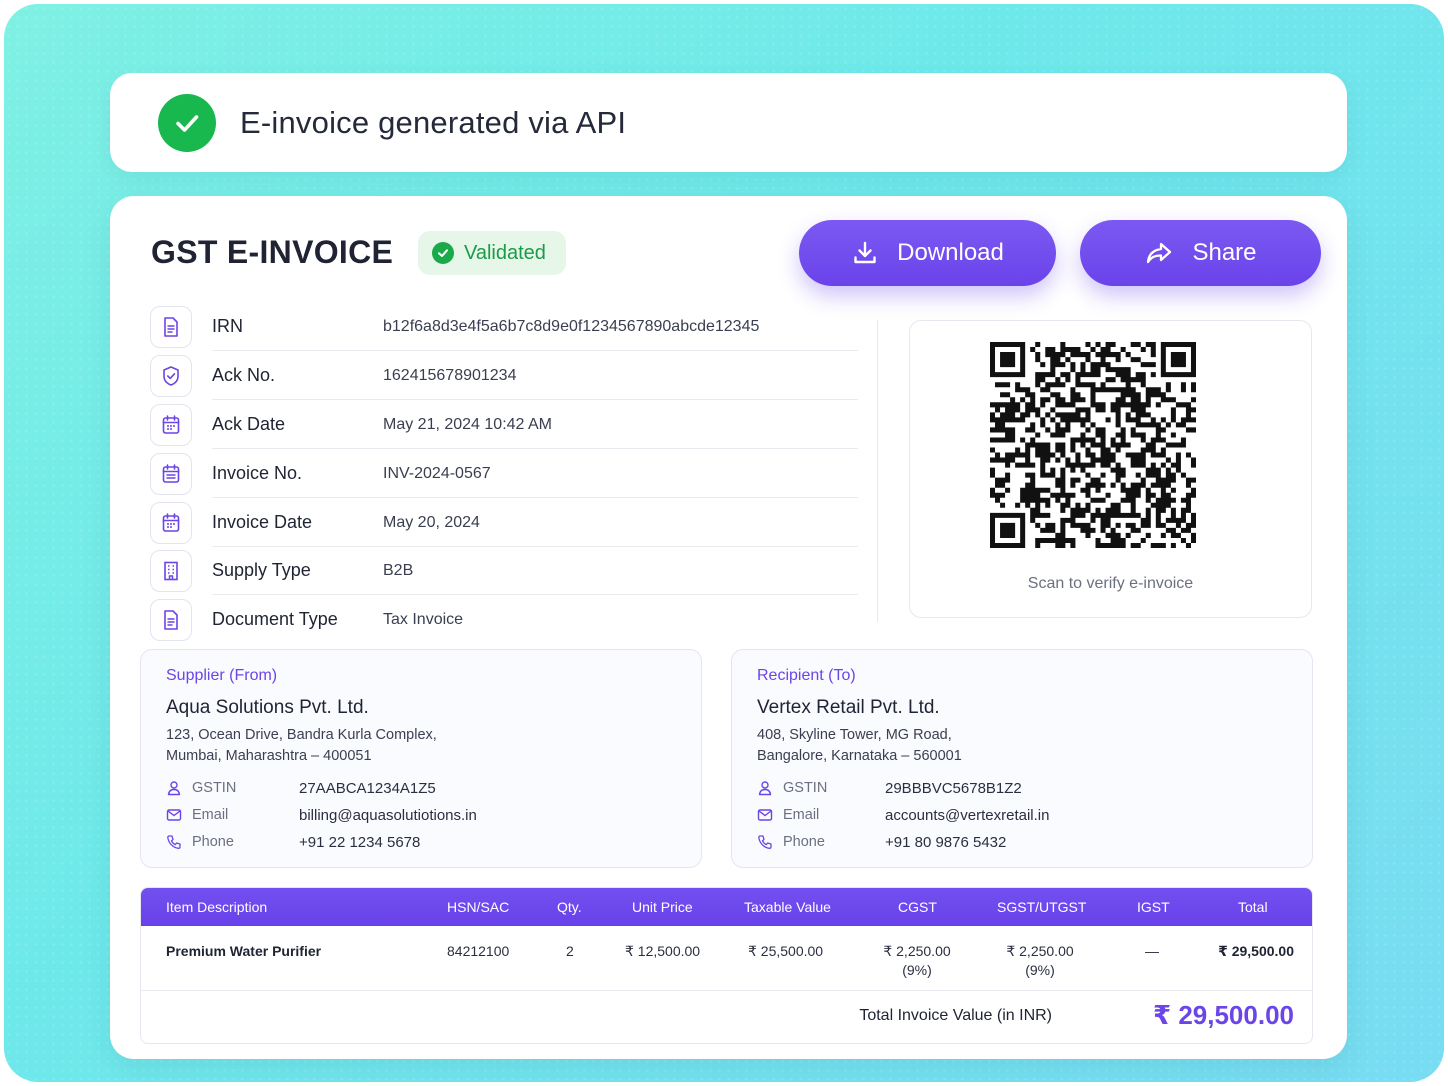 The width and height of the screenshot is (1448, 1086). Describe the element at coordinates (663, 951) in the screenshot. I see `item-unit-price: ₹ 12,500.00` at that location.